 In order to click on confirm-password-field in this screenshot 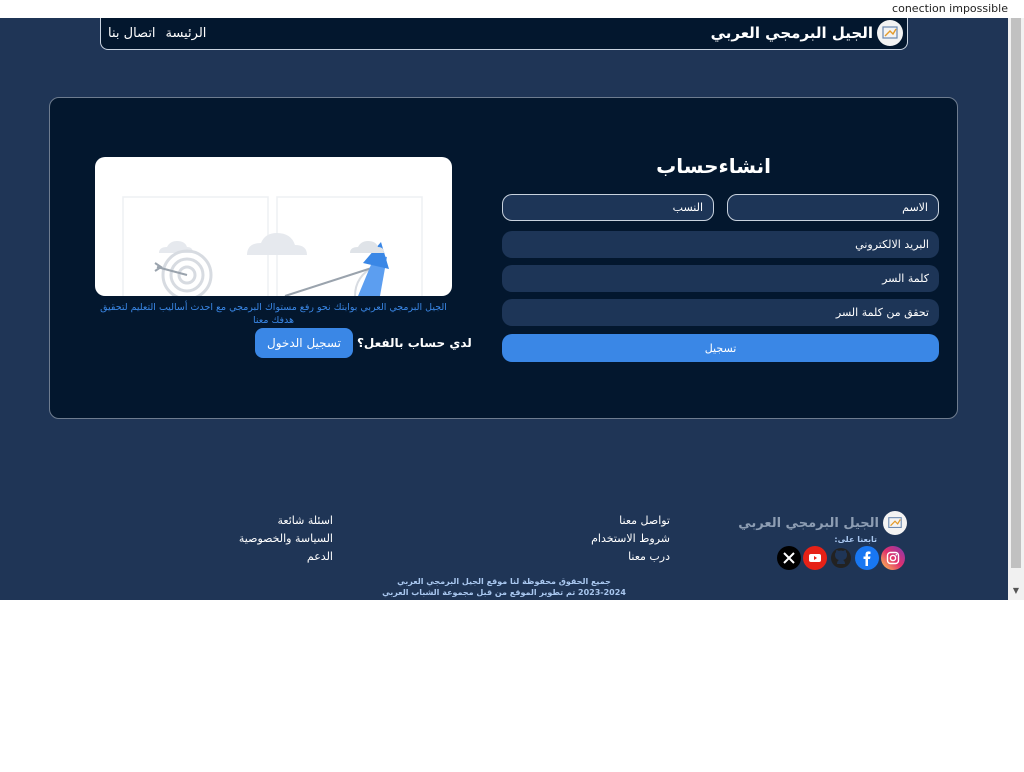, I will do `click(720, 312)`.